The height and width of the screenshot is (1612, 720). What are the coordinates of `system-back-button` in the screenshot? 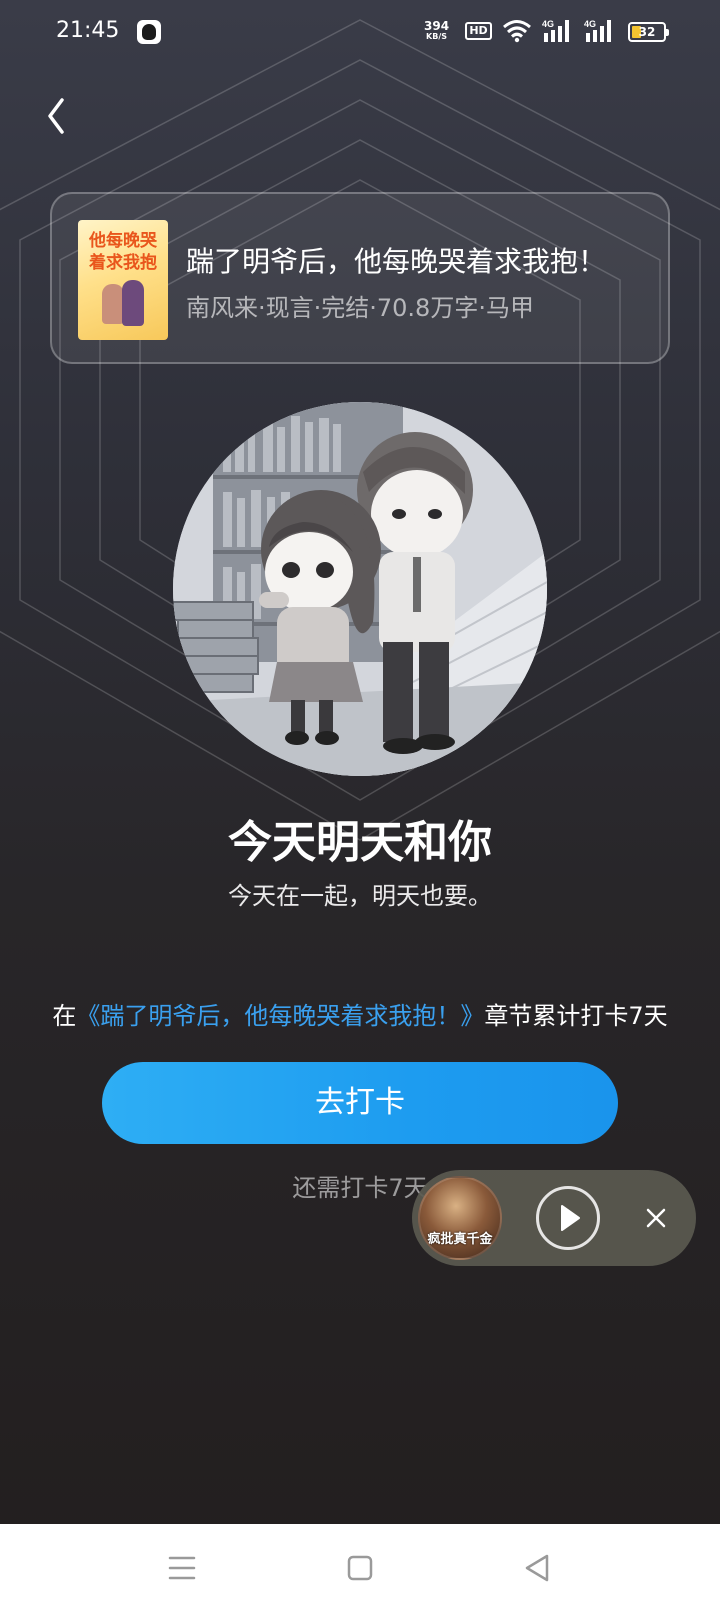 It's located at (538, 1568).